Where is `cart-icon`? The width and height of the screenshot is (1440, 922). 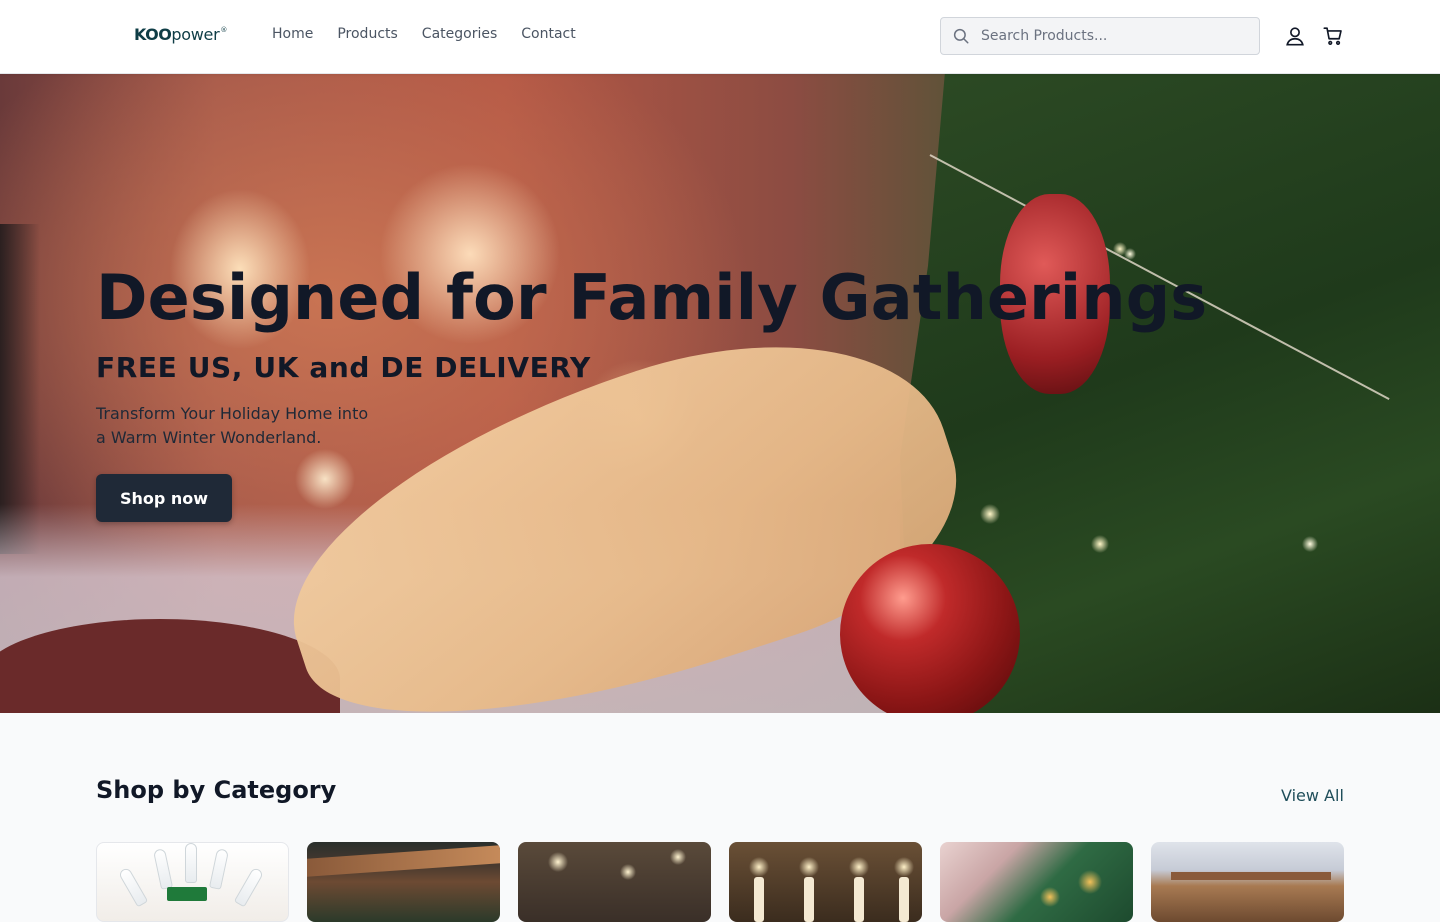 cart-icon is located at coordinates (1333, 36).